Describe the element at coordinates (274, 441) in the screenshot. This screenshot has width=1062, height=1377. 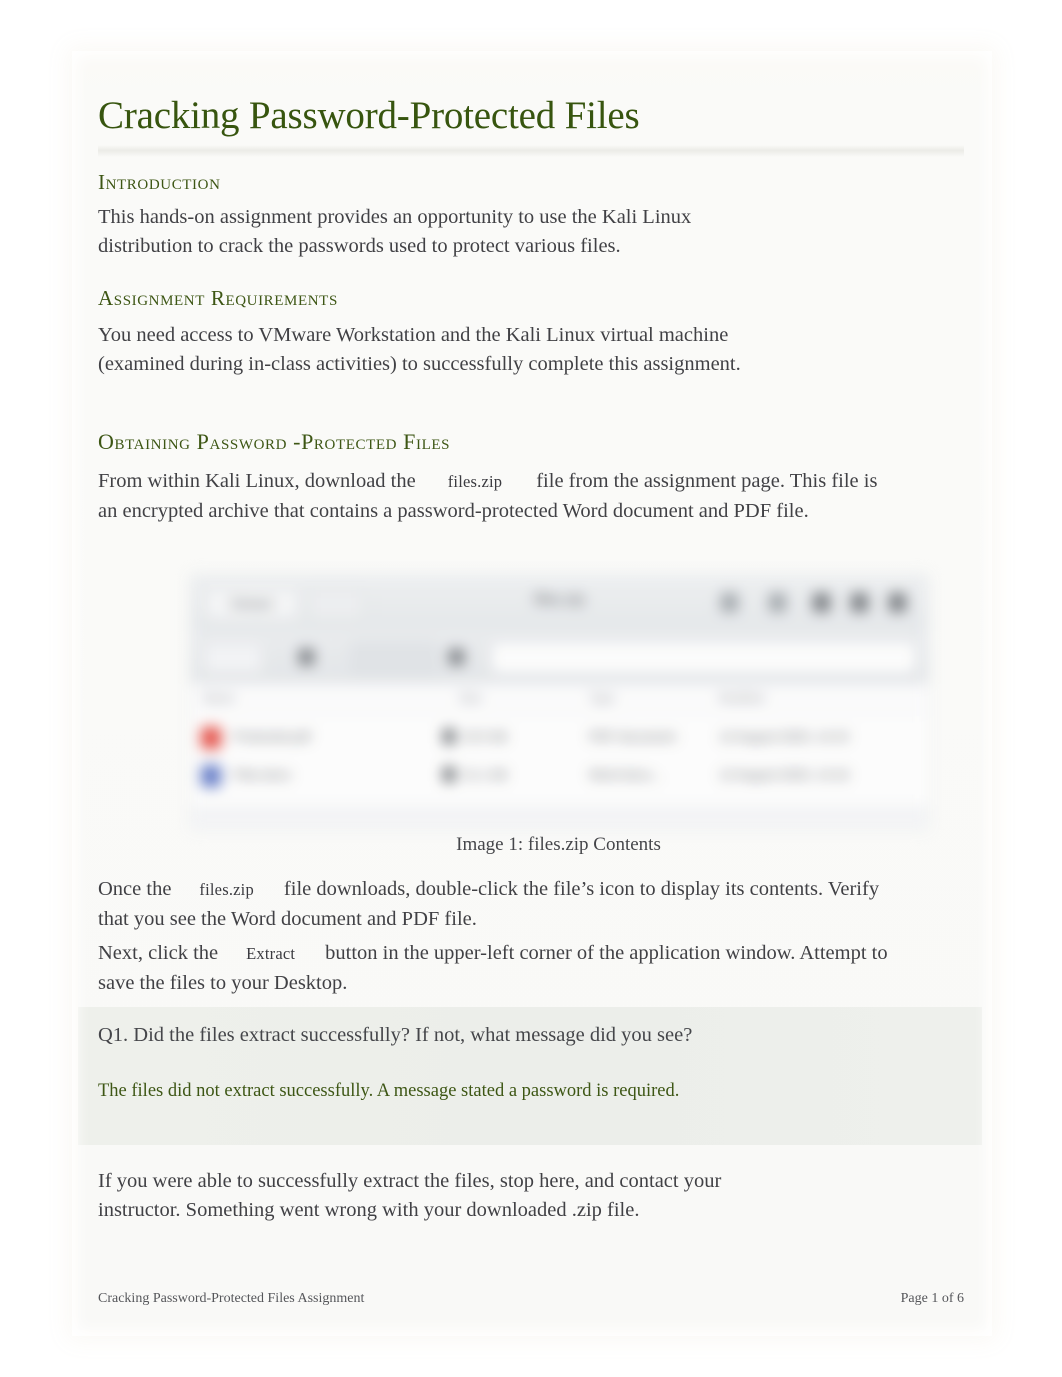
I see `heading-obtaining-password-protected-files: Obtaining Password -Protected Files` at that location.